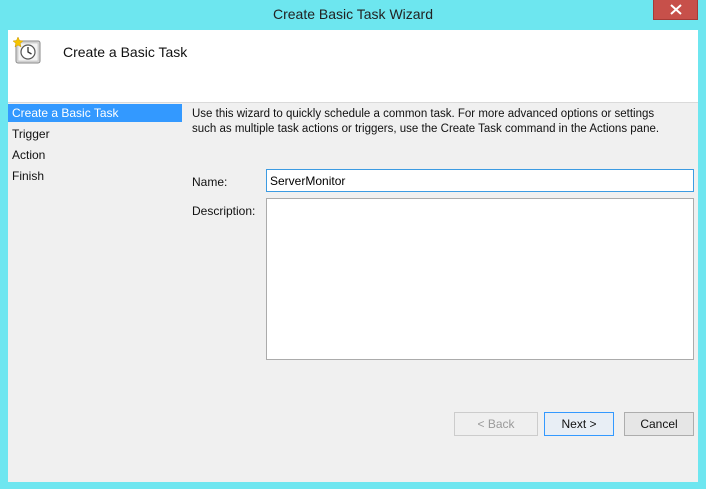 The width and height of the screenshot is (706, 489). Describe the element at coordinates (659, 424) in the screenshot. I see `cancel-button: Cancel` at that location.